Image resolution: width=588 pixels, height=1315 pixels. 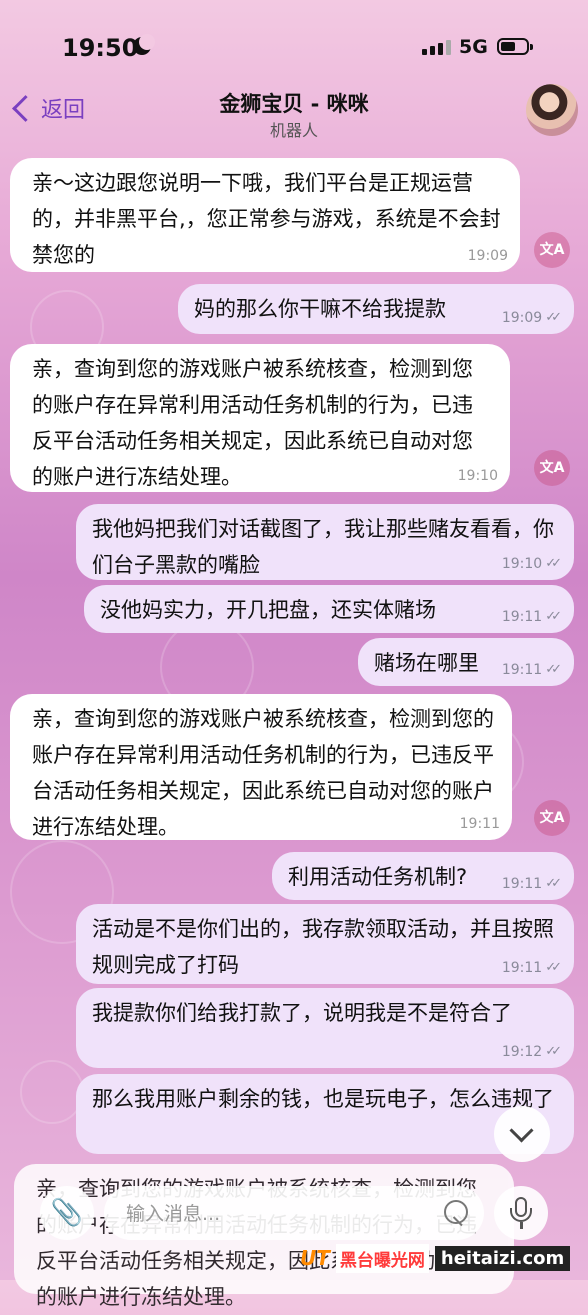 I want to click on message-meta: 19:09 ✓✓, so click(x=532, y=318).